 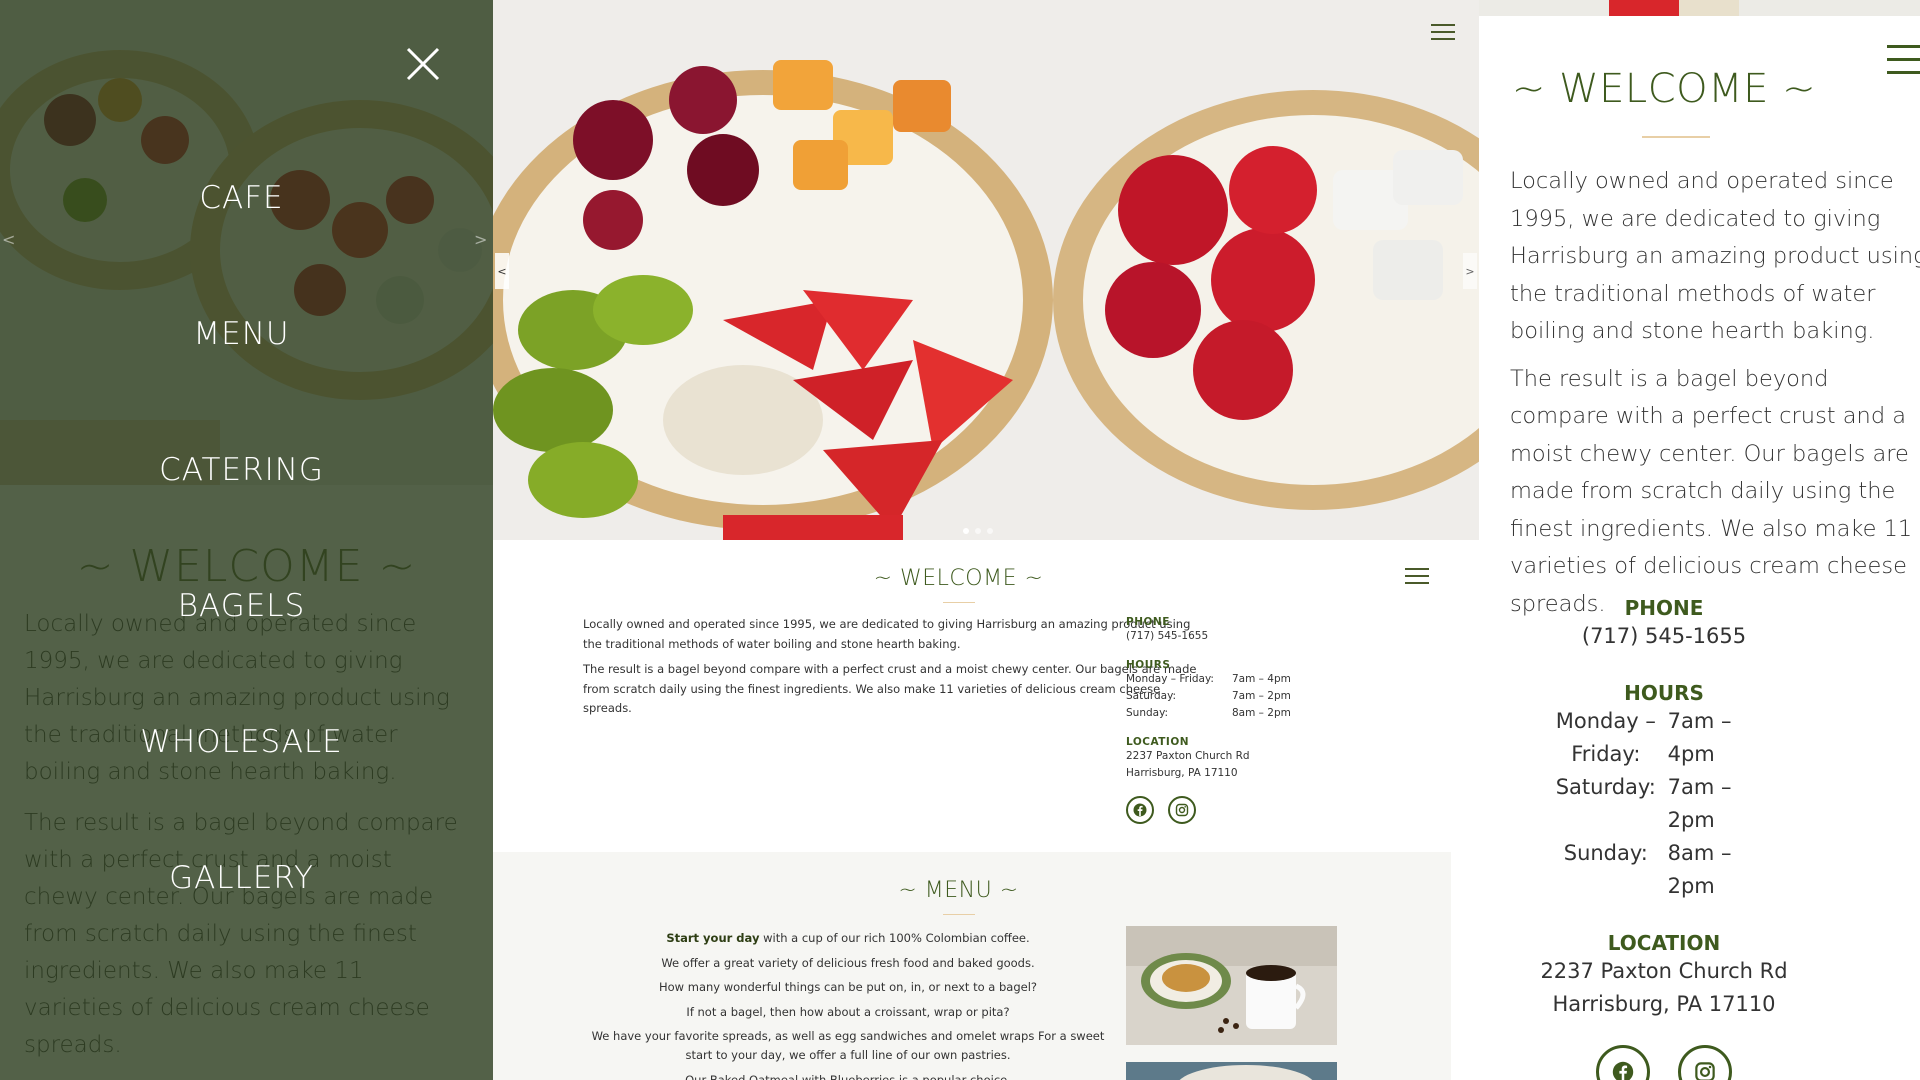 What do you see at coordinates (241, 470) in the screenshot?
I see `nav-item-catering: CATERING` at bounding box center [241, 470].